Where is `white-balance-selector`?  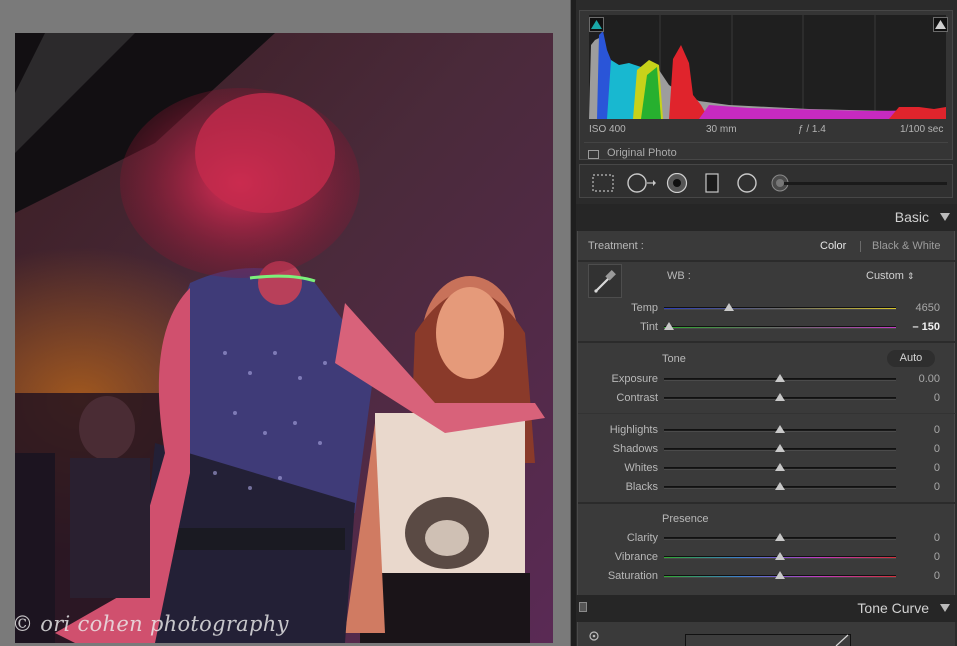 white-balance-selector is located at coordinates (605, 281).